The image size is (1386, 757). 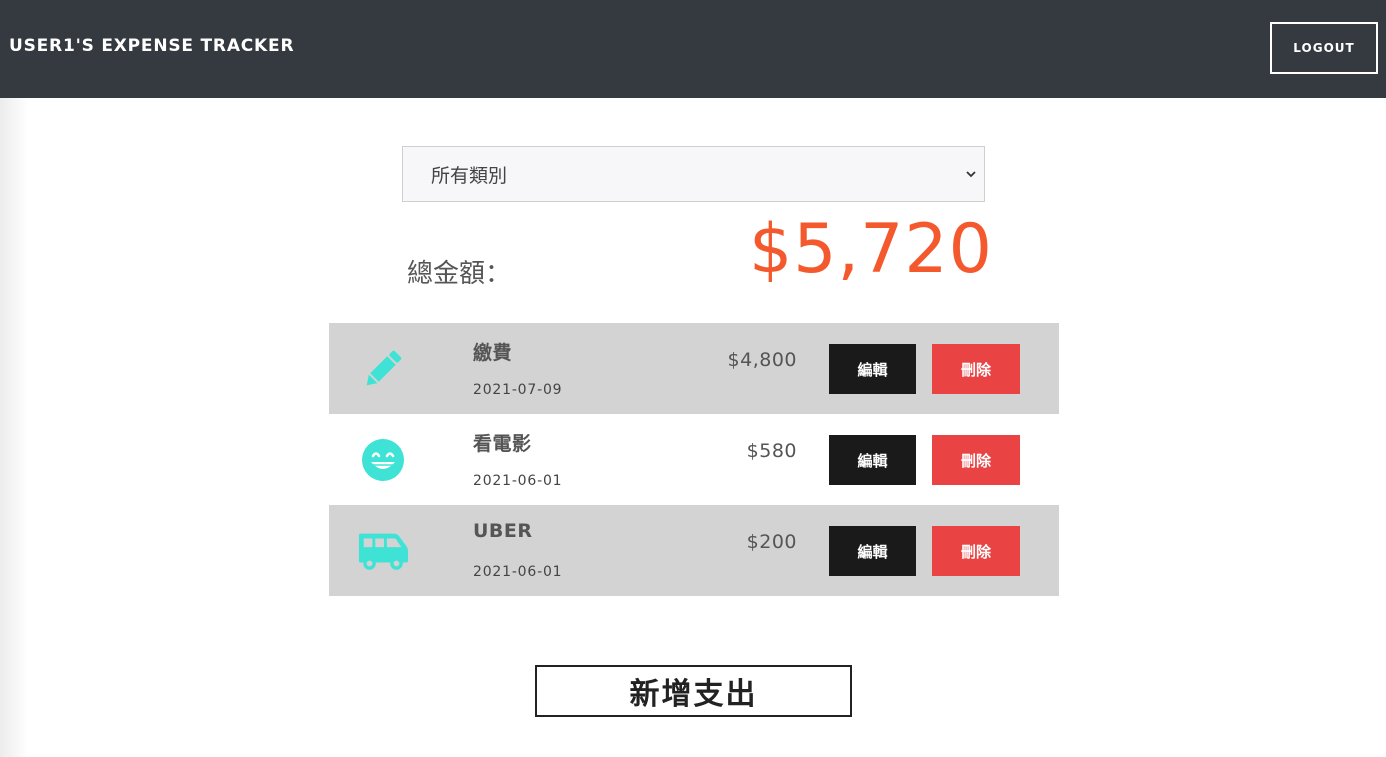 What do you see at coordinates (694, 368) in the screenshot?
I see `expense-row: 繳費 2021-07-09 $4,800 編輯 刪除` at bounding box center [694, 368].